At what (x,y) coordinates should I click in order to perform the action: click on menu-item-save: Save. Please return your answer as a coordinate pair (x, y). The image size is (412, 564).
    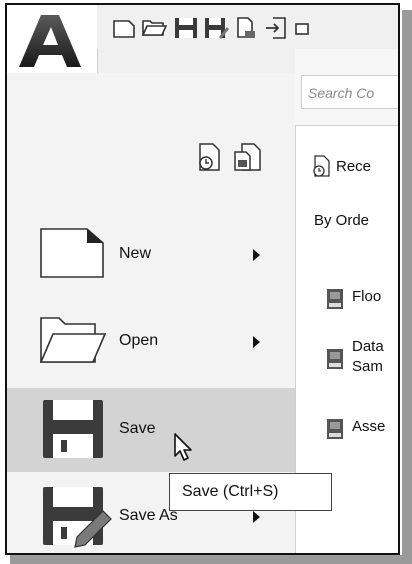
    Looking at the image, I should click on (151, 430).